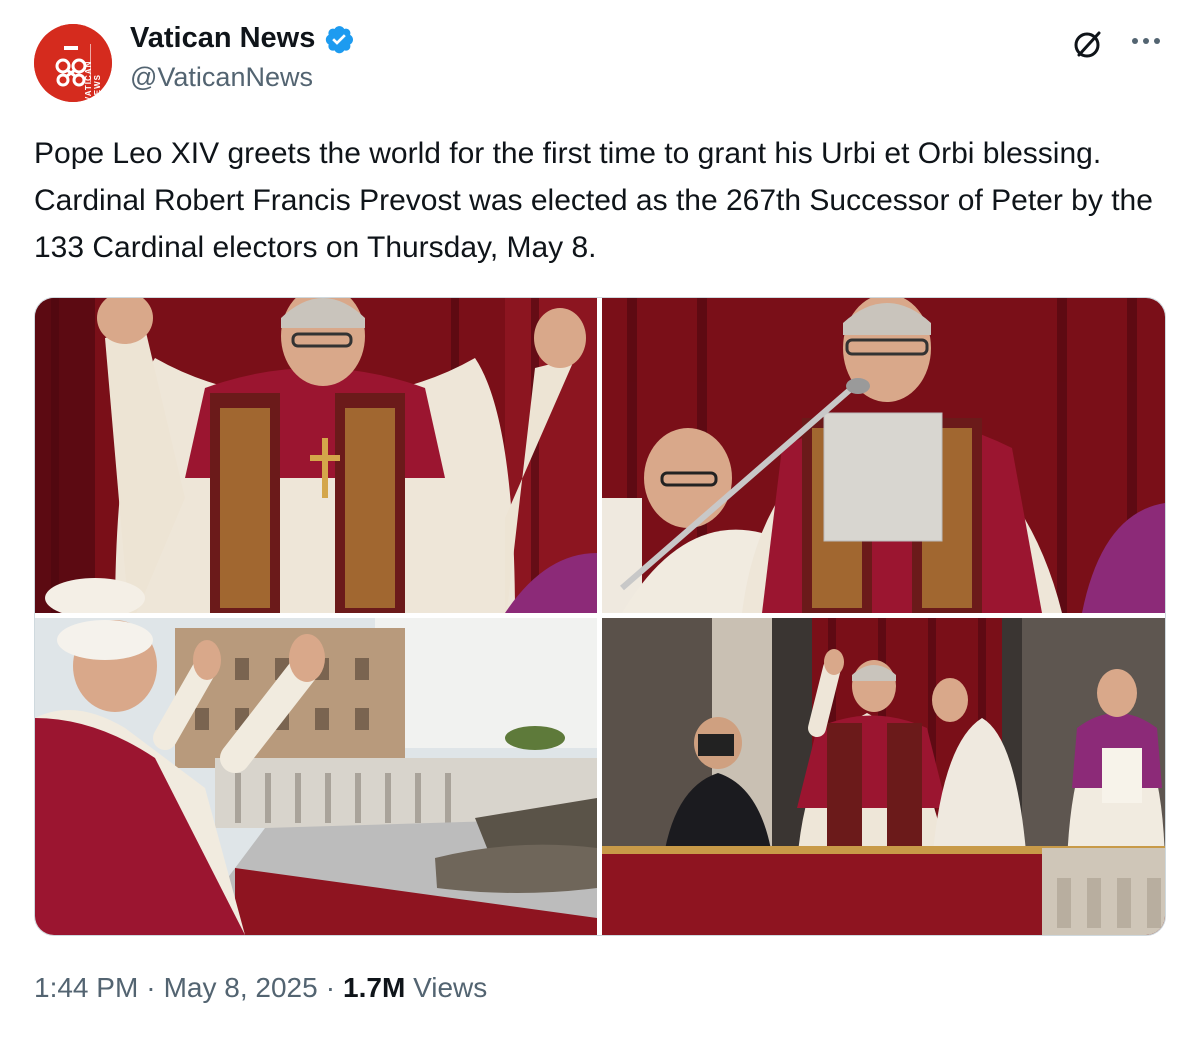 The width and height of the screenshot is (1200, 1040). I want to click on verified-badge-icon, so click(340, 39).